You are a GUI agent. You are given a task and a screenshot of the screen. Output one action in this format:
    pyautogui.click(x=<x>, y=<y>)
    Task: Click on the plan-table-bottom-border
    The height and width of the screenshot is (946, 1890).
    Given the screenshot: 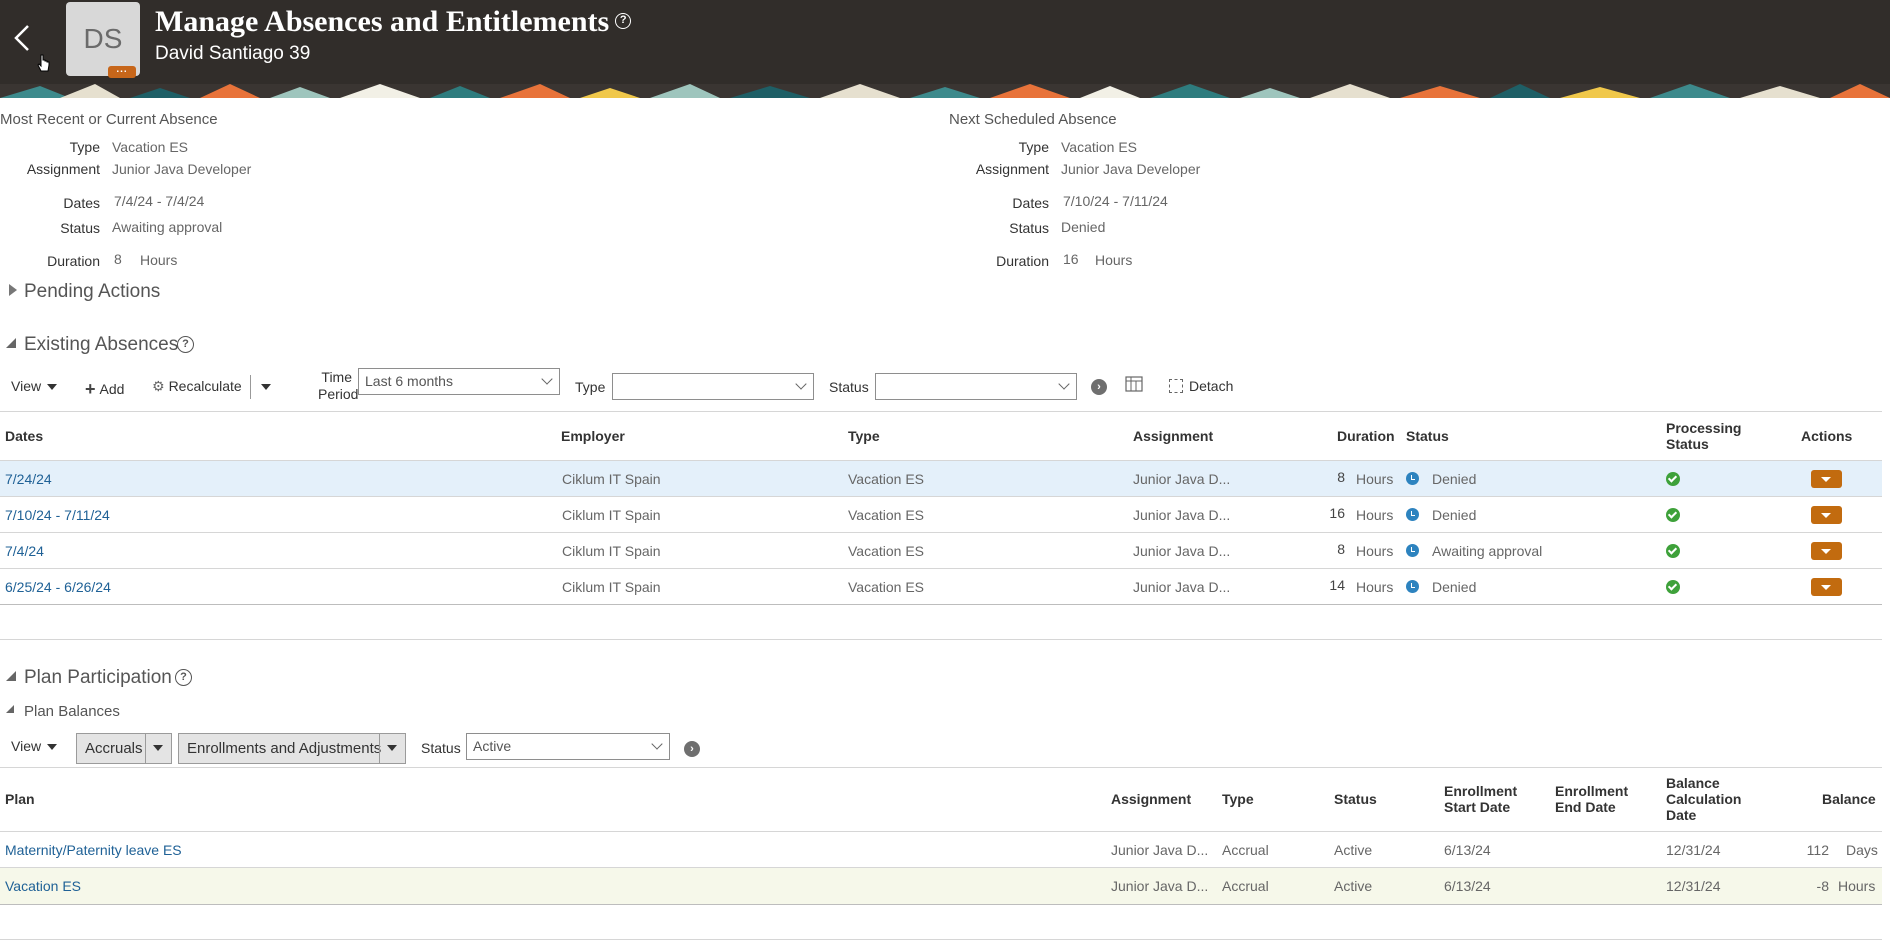 What is the action you would take?
    pyautogui.click(x=941, y=904)
    